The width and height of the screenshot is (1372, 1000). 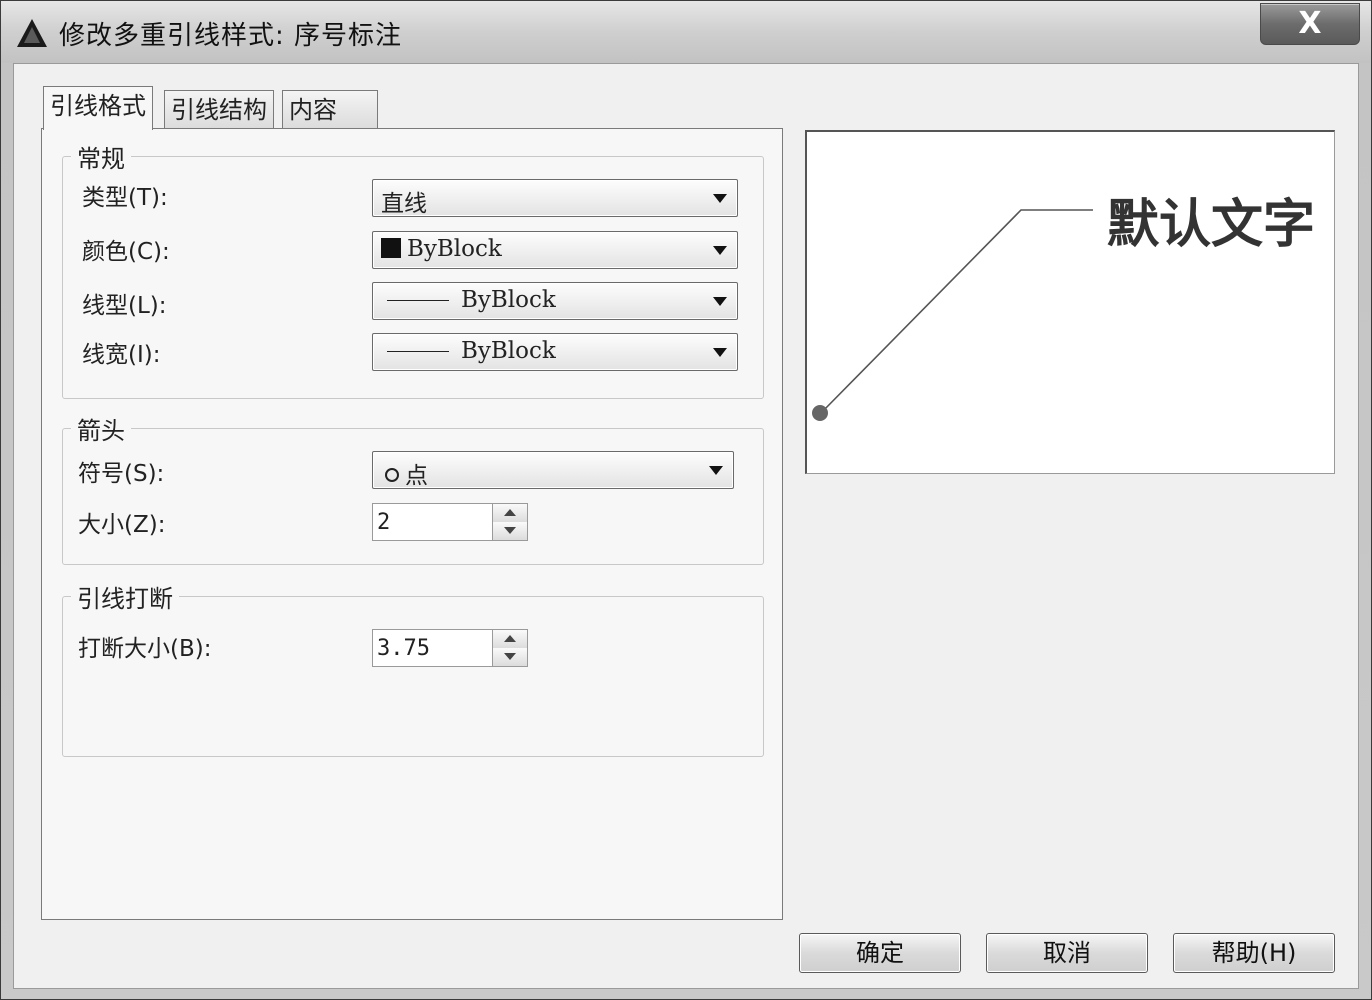 I want to click on group-leader-break-legend: 引线打断, so click(x=125, y=599).